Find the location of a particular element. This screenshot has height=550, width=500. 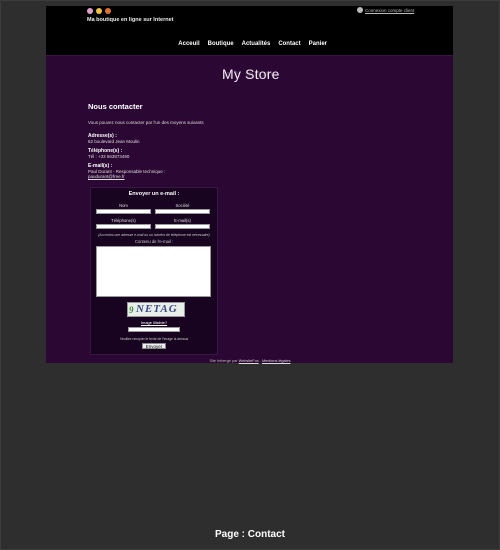

host-link: WebsiteFox is located at coordinates (249, 361).